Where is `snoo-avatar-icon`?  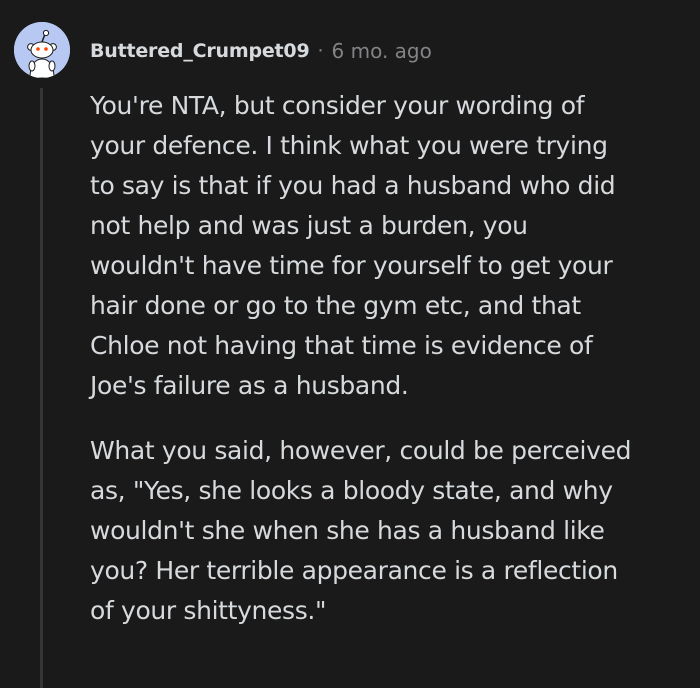 snoo-avatar-icon is located at coordinates (42, 50).